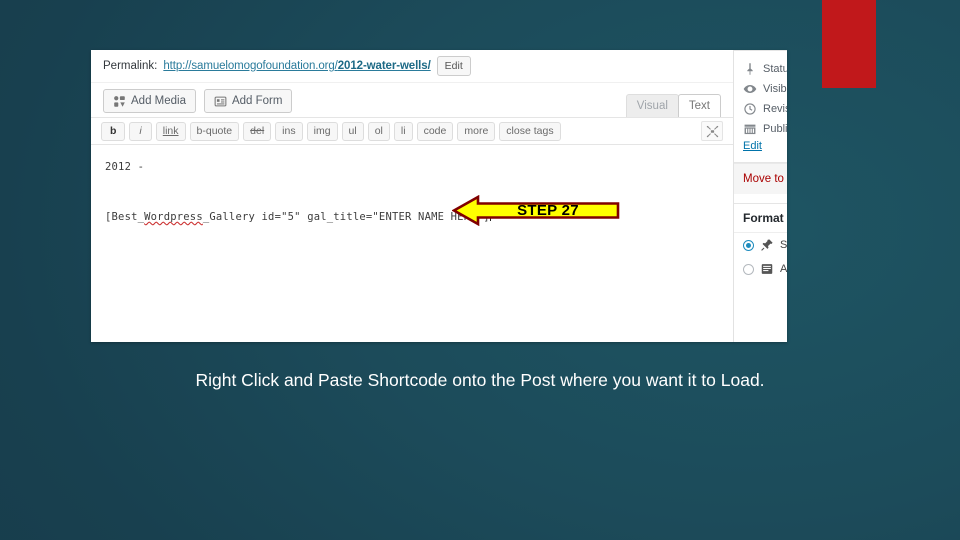  Describe the element at coordinates (652, 105) in the screenshot. I see `tab-visual: Visual` at that location.